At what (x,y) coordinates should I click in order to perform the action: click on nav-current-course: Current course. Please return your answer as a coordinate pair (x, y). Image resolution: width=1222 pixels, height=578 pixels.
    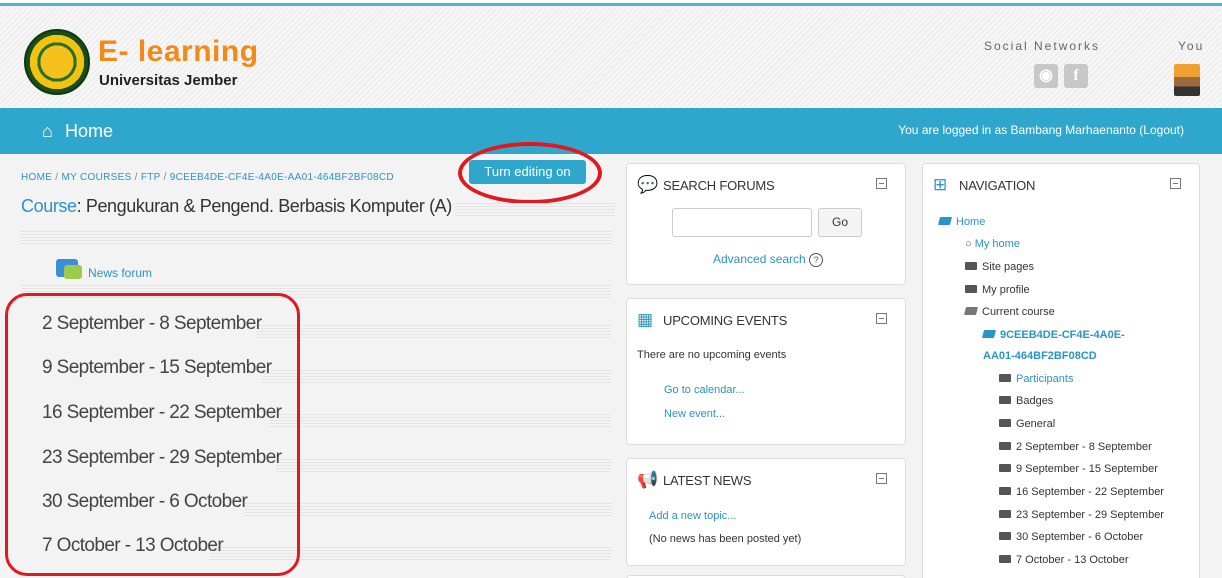
    Looking at the image, I should click on (1009, 312).